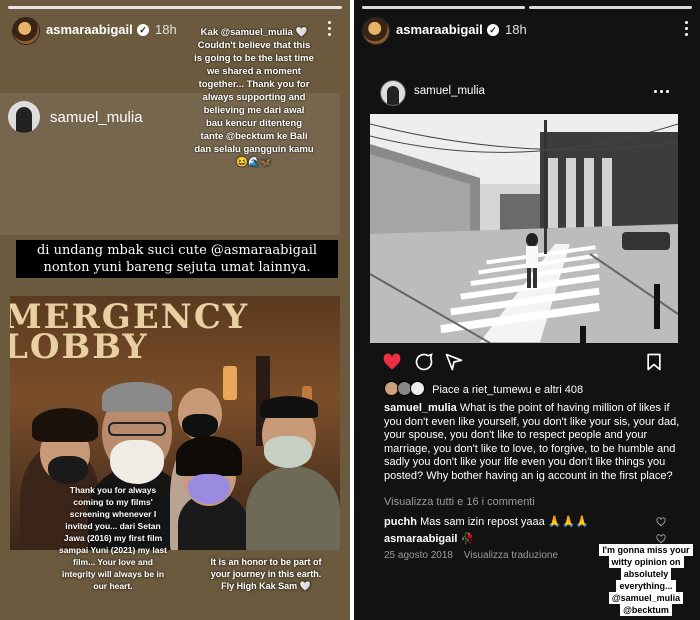 Image resolution: width=700 pixels, height=620 pixels. Describe the element at coordinates (393, 93) in the screenshot. I see `post-user-avatar` at that location.